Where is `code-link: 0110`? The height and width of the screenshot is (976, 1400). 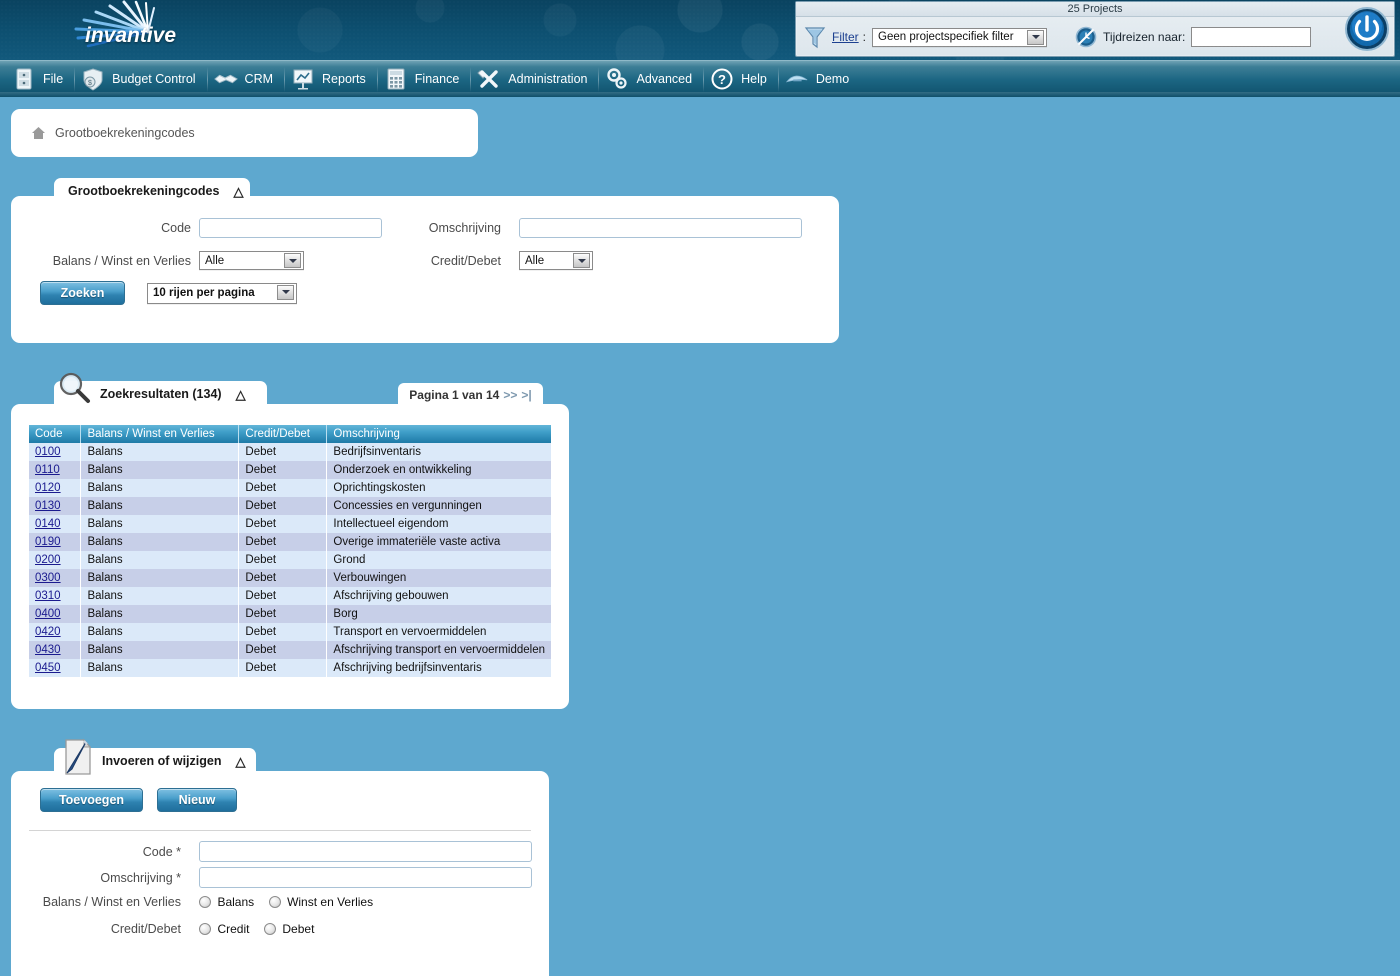
code-link: 0110 is located at coordinates (47, 470).